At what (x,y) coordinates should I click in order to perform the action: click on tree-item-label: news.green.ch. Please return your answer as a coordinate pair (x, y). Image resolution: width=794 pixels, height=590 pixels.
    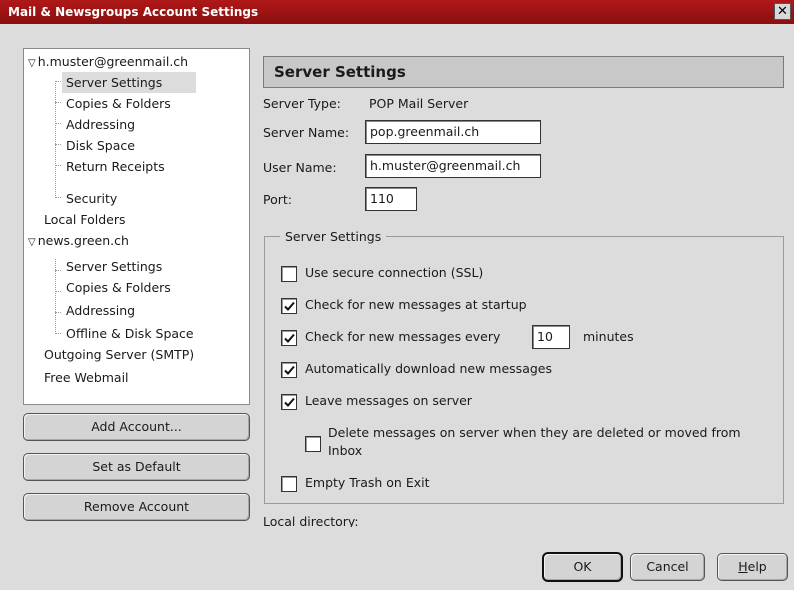
    Looking at the image, I should click on (83, 240).